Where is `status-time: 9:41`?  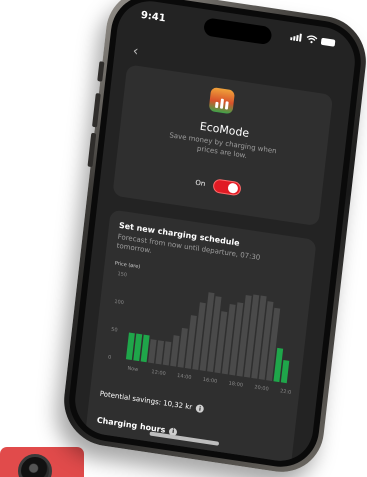 status-time: 9:41 is located at coordinates (153, 17).